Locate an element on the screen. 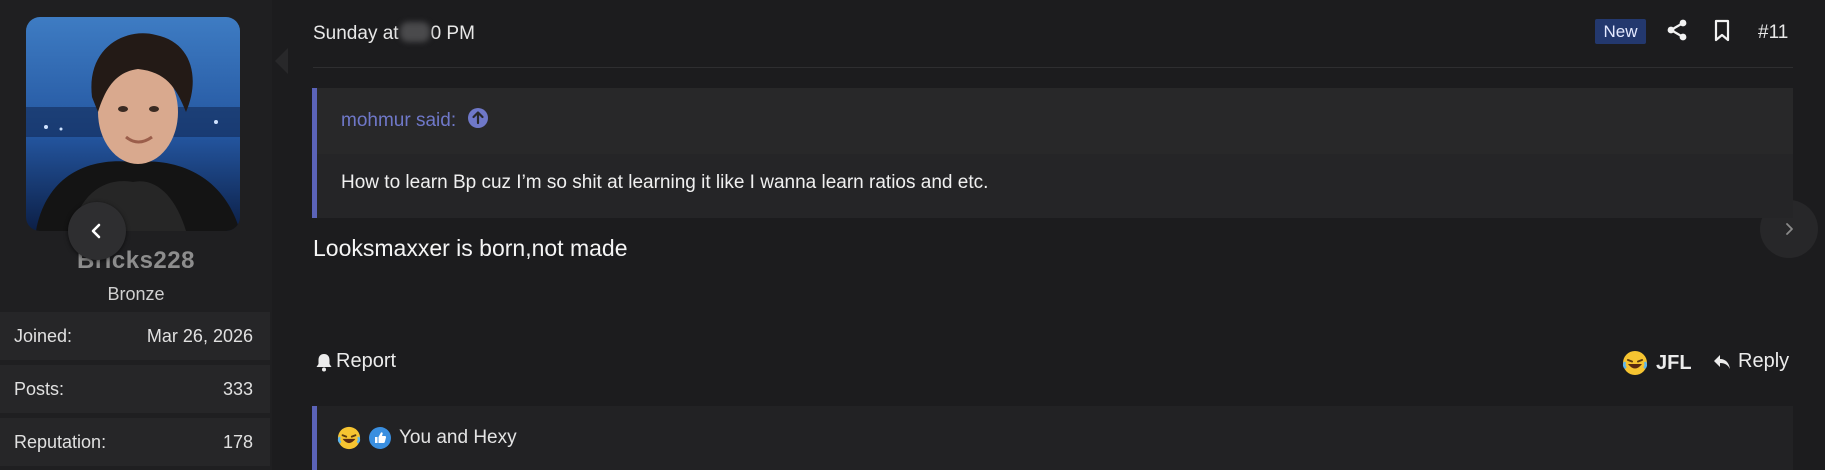 The height and width of the screenshot is (470, 1825). bookmark-icon is located at coordinates (1722, 33).